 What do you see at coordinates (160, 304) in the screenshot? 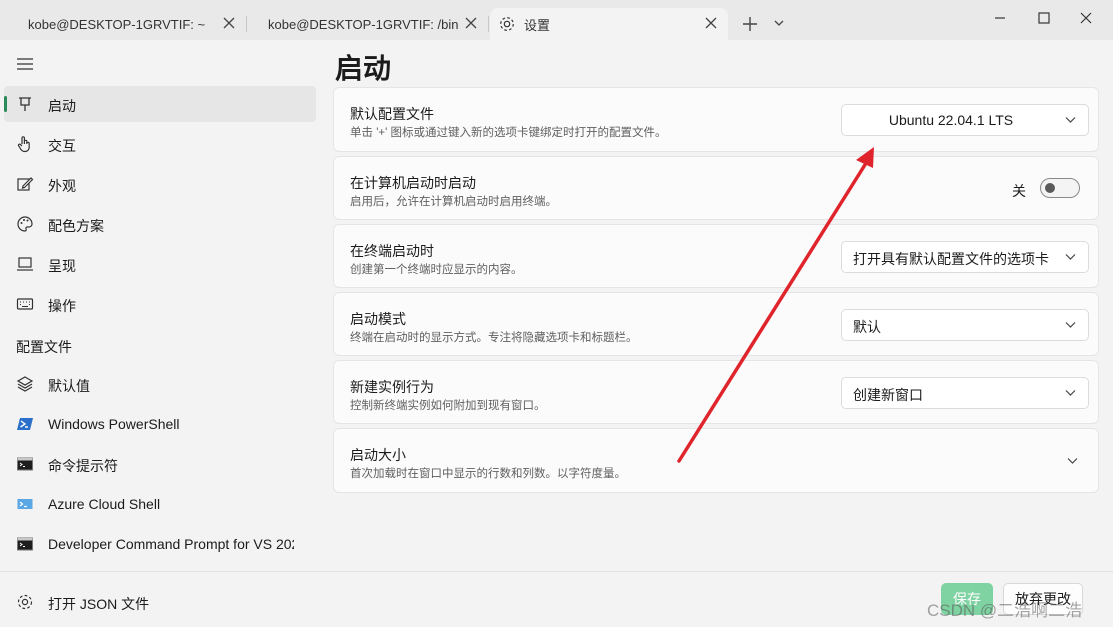
I see `sidebar-item-actions: 操作` at bounding box center [160, 304].